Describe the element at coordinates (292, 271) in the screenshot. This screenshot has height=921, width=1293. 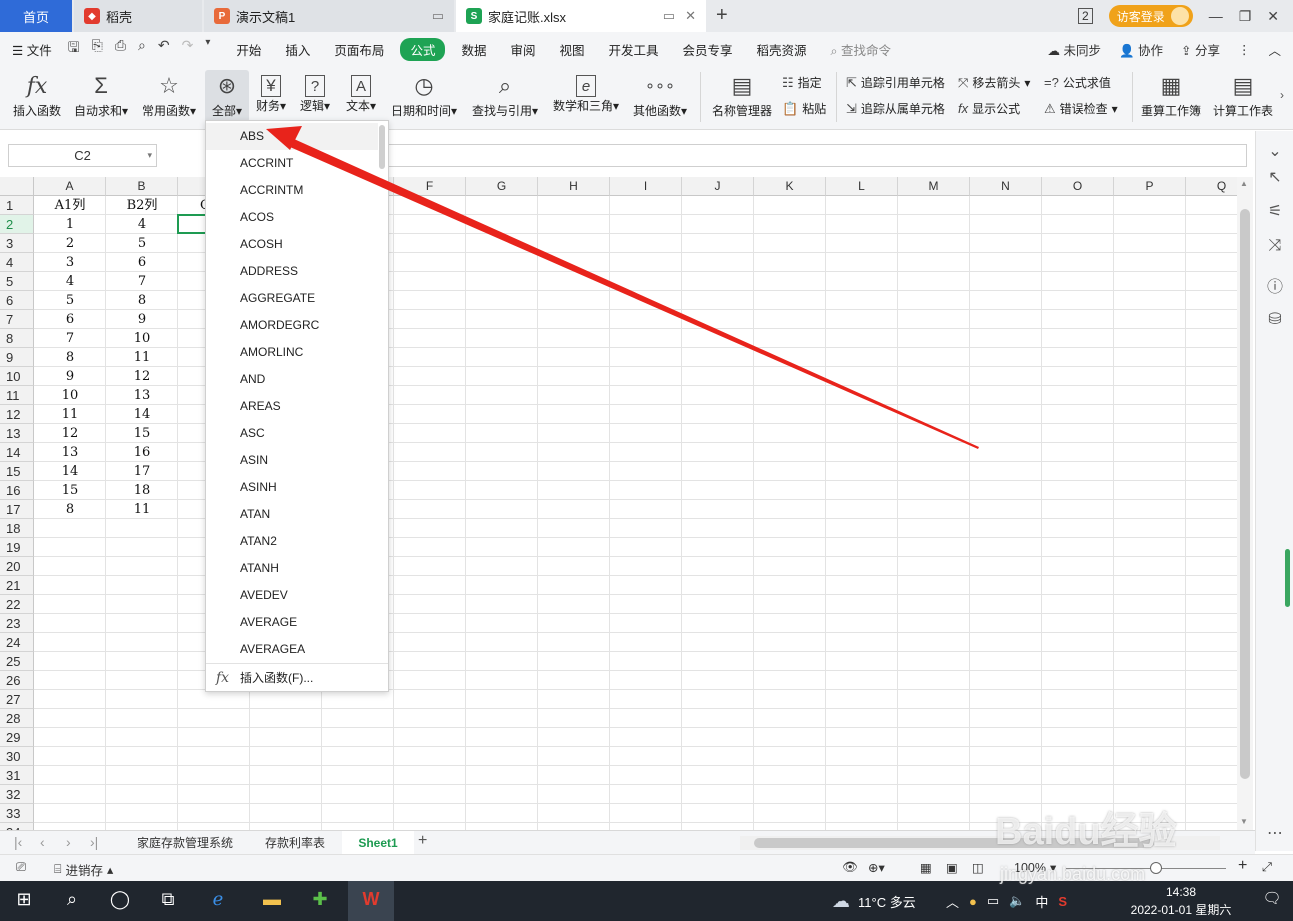
I see `function-item: ADDRESS` at that location.